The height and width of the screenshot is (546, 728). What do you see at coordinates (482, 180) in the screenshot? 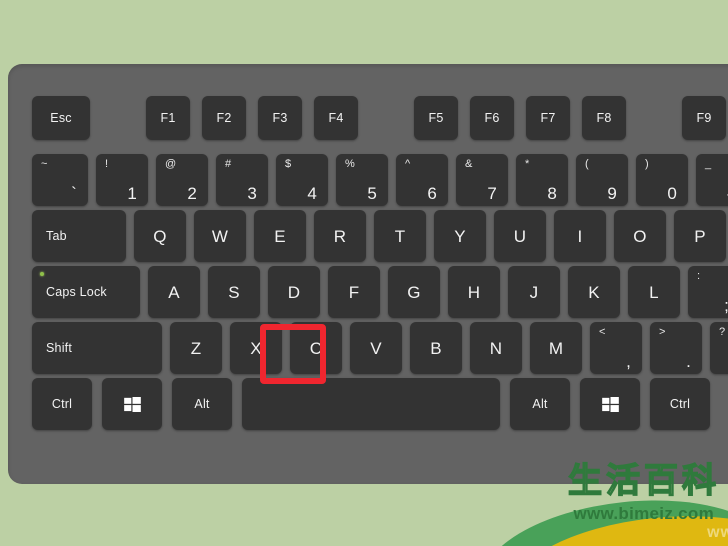
I see `key-sym-7: & 7` at bounding box center [482, 180].